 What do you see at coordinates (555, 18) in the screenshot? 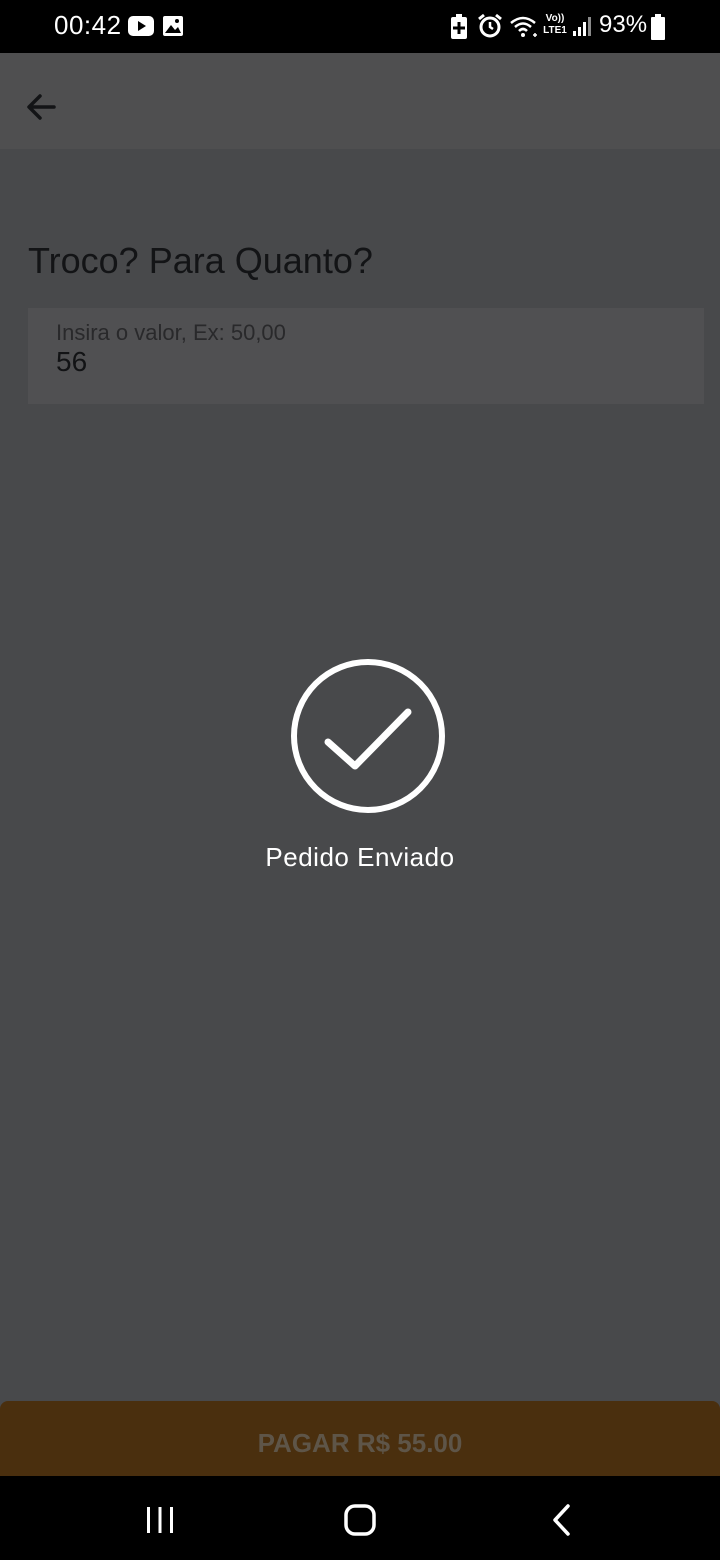
I see `volte-label: Vo))` at bounding box center [555, 18].